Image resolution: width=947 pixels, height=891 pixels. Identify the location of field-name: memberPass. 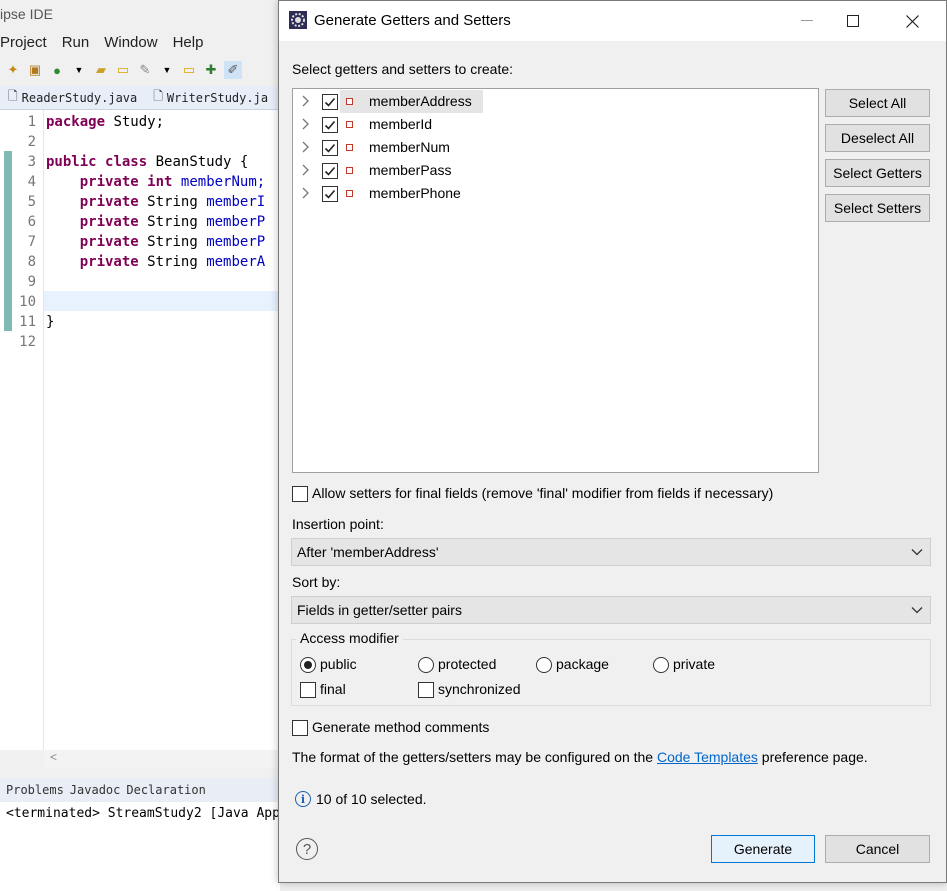
(410, 170).